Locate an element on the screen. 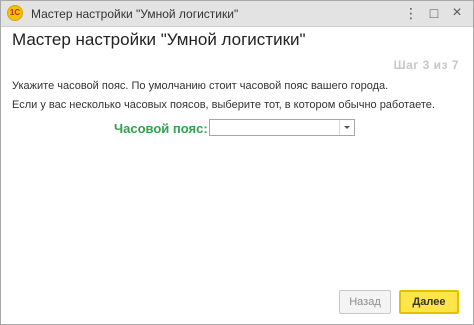 The height and width of the screenshot is (325, 474). app-icon-label: 1С is located at coordinates (15, 12).